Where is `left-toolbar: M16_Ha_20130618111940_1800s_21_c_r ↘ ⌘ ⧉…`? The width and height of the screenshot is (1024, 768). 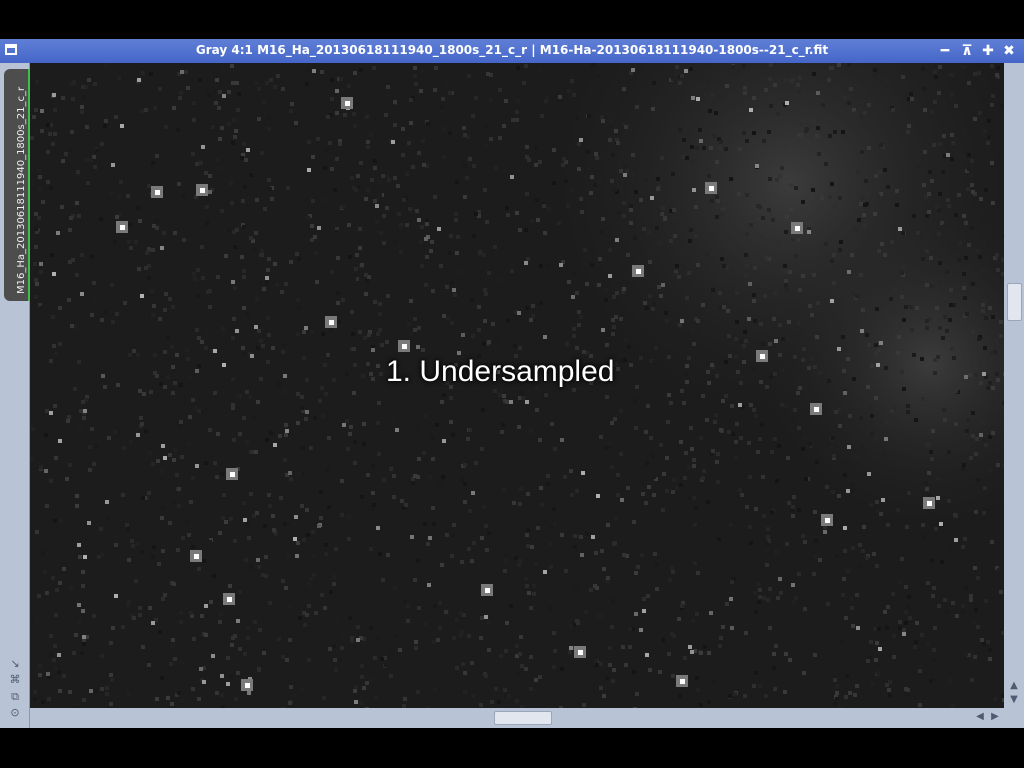 left-toolbar: M16_Ha_20130618111940_1800s_21_c_r ↘ ⌘ ⧉… is located at coordinates (15, 395).